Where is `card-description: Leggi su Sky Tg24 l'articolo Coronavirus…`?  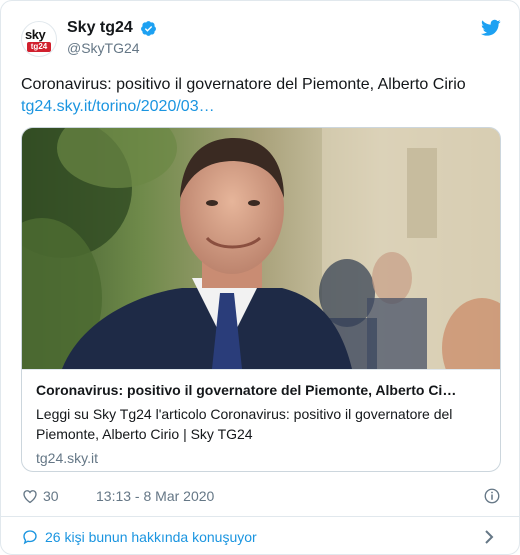 card-description: Leggi su Sky Tg24 l'articolo Coronavirus… is located at coordinates (244, 424).